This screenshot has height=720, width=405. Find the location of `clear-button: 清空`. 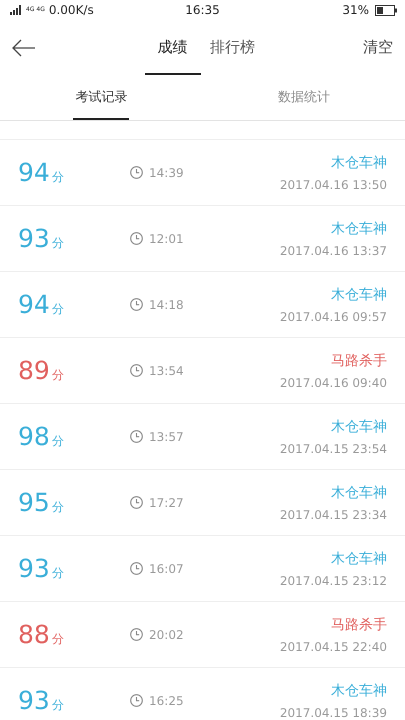

clear-button: 清空 is located at coordinates (378, 47).